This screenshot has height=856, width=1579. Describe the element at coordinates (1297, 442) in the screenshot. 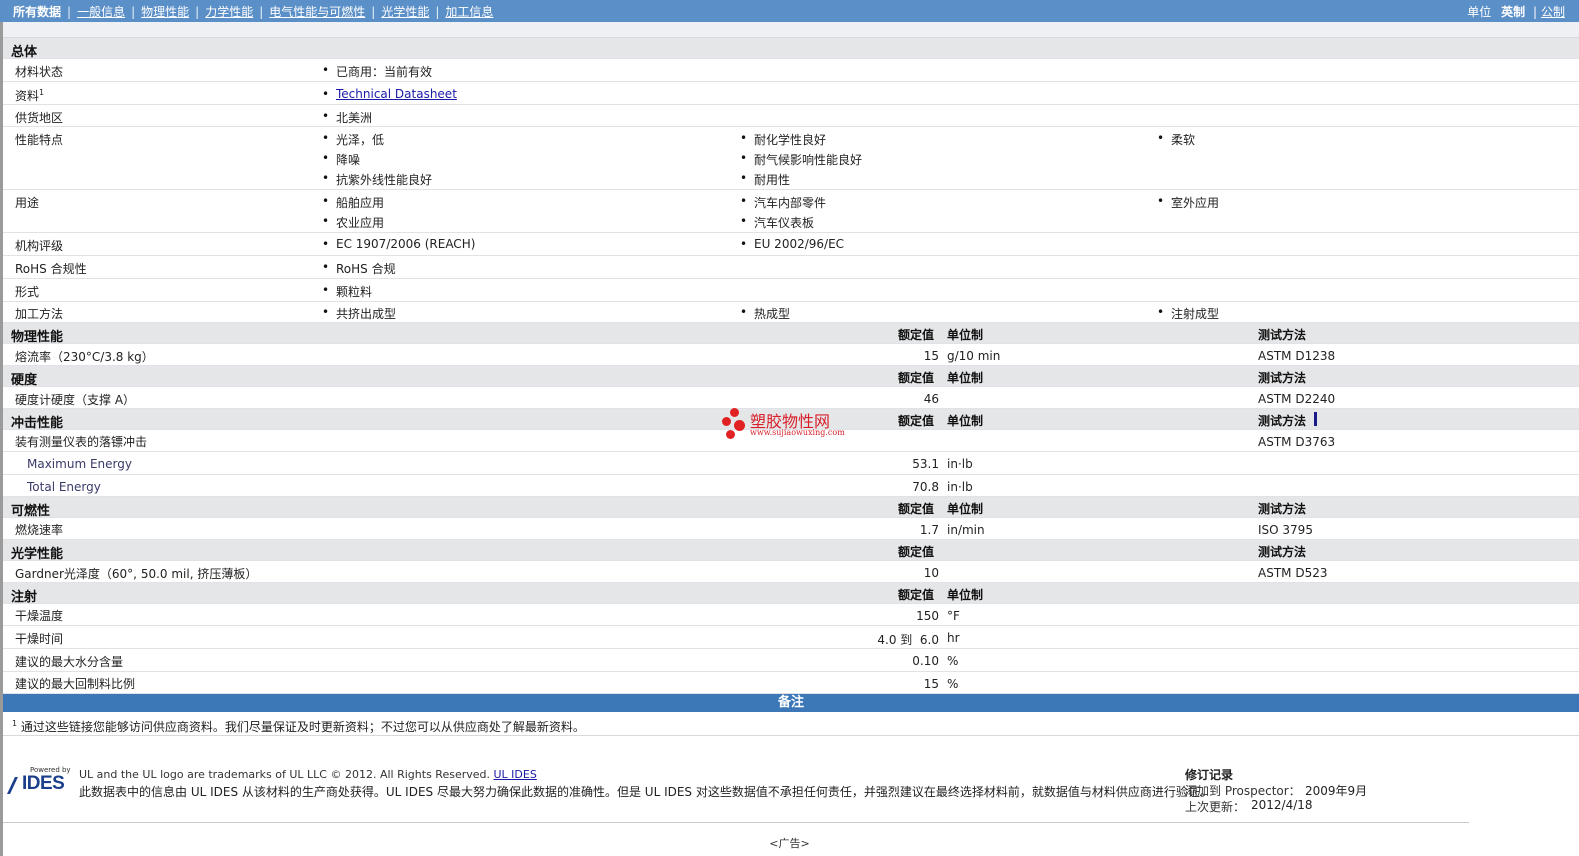

I see `test-method: ASTM D3763` at that location.